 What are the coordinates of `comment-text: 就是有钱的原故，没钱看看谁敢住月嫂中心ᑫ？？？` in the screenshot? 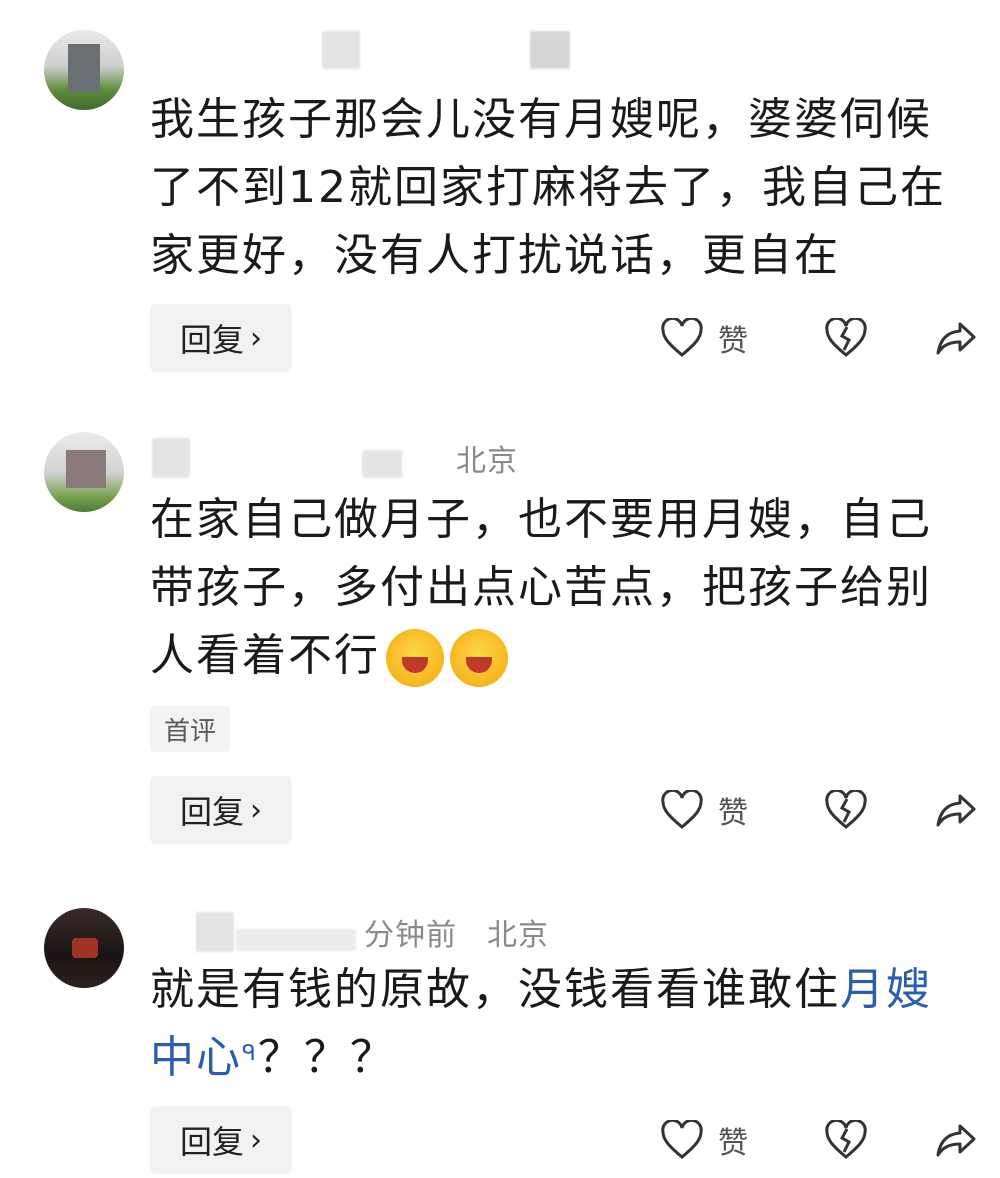 It's located at (555, 1024).